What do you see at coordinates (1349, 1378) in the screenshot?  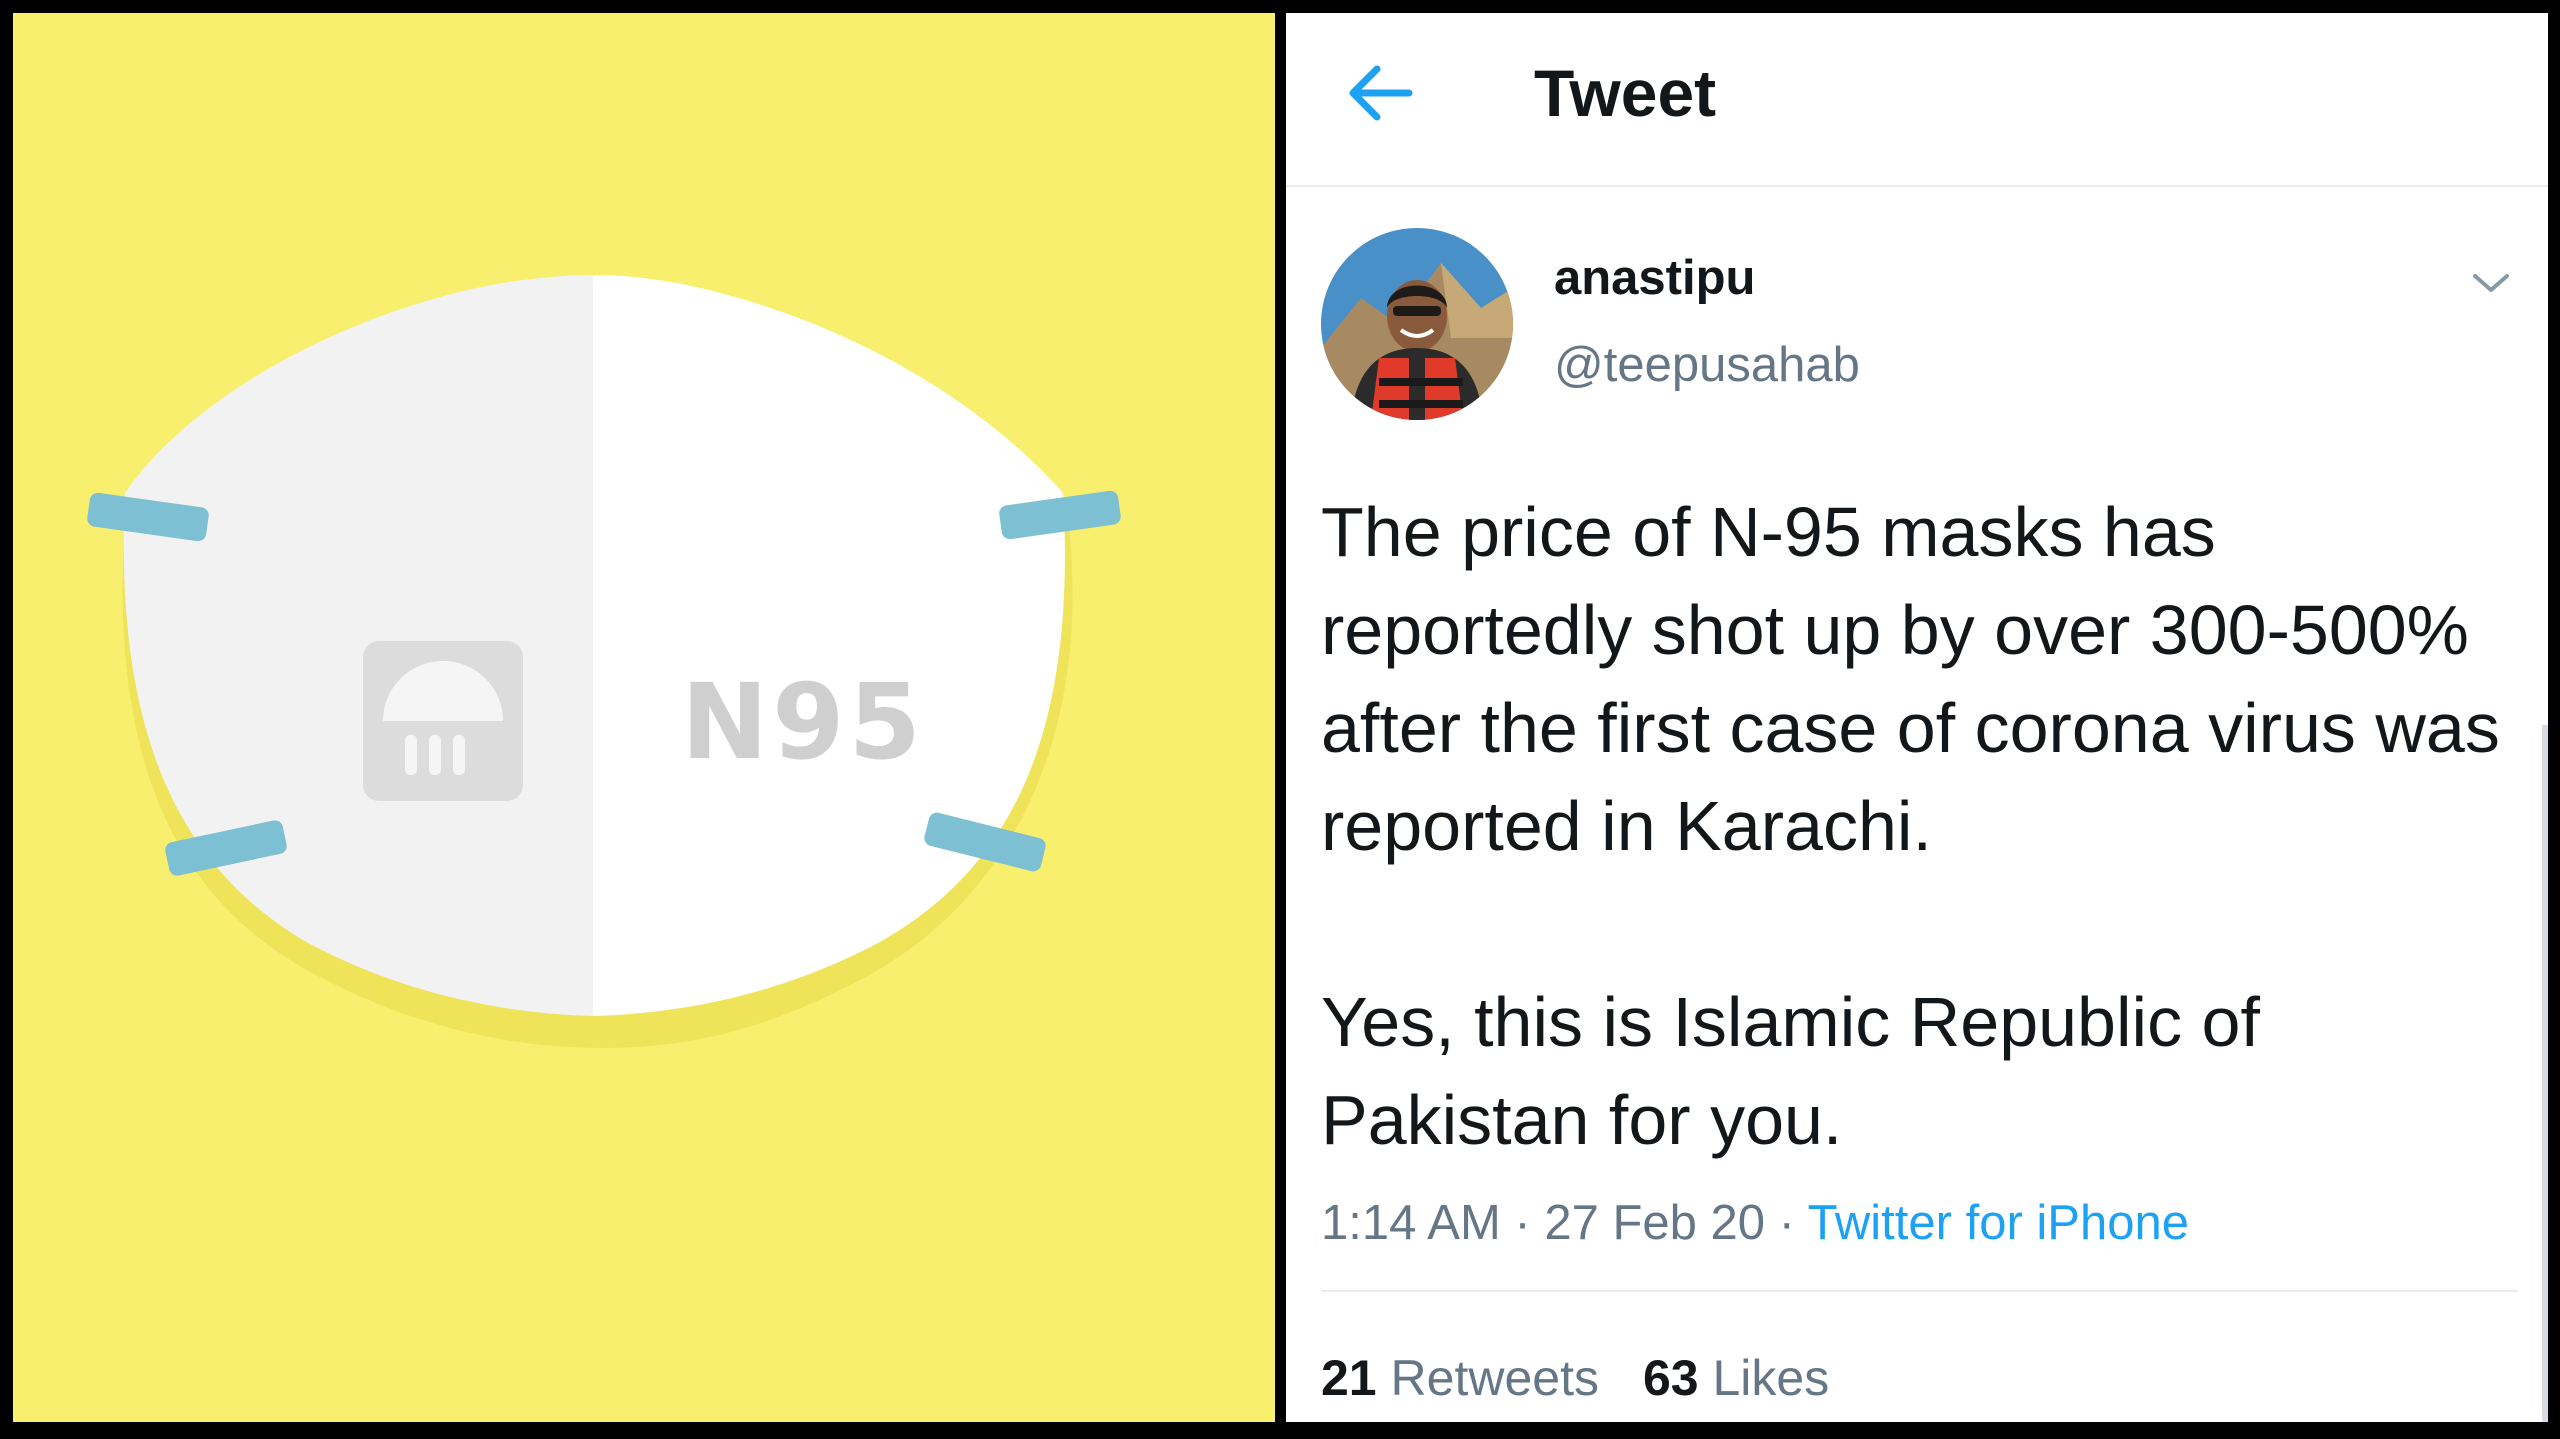 I see `retweets-count: 21` at bounding box center [1349, 1378].